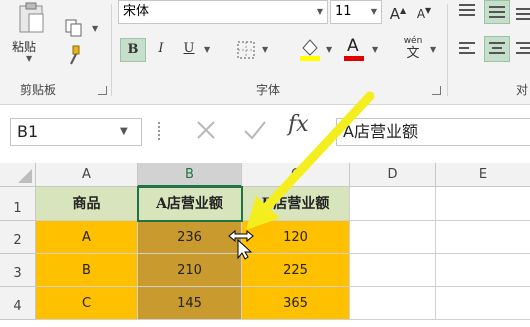  Describe the element at coordinates (421, 14) in the screenshot. I see `shrink-font-glyph: A` at that location.